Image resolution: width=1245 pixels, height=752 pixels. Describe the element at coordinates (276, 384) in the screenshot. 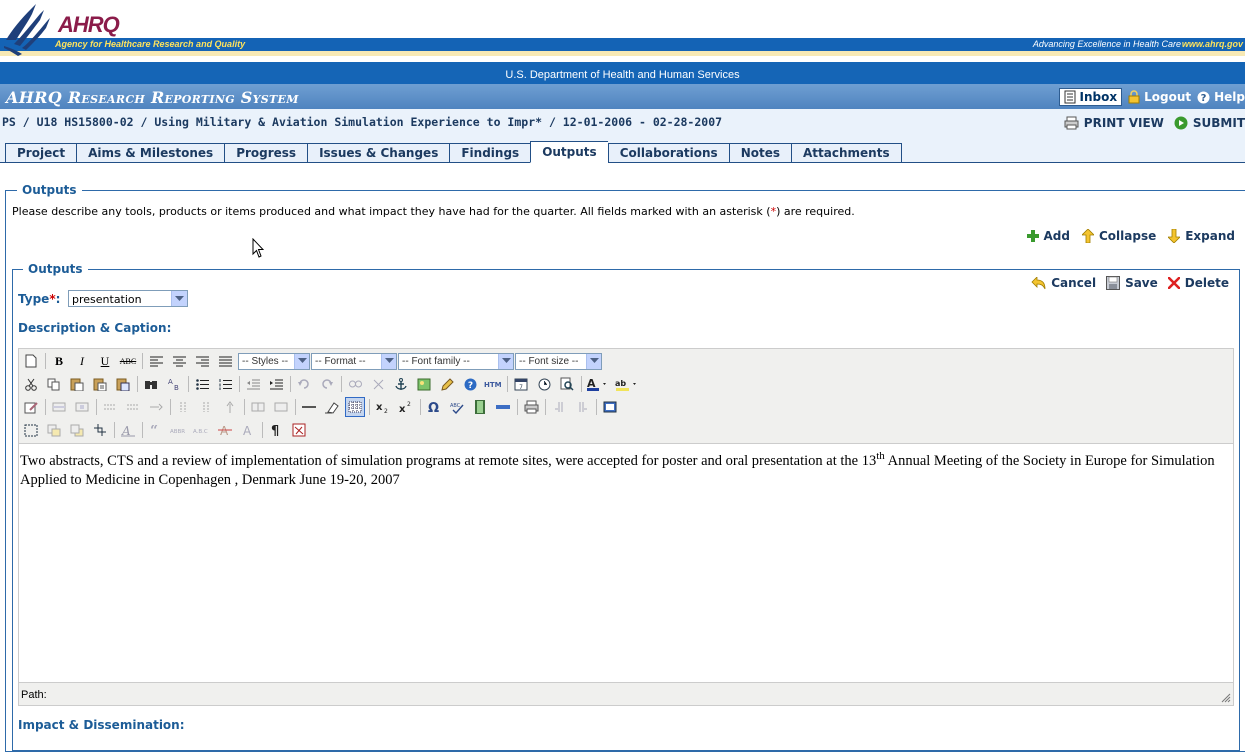

I see `indent-icon` at that location.